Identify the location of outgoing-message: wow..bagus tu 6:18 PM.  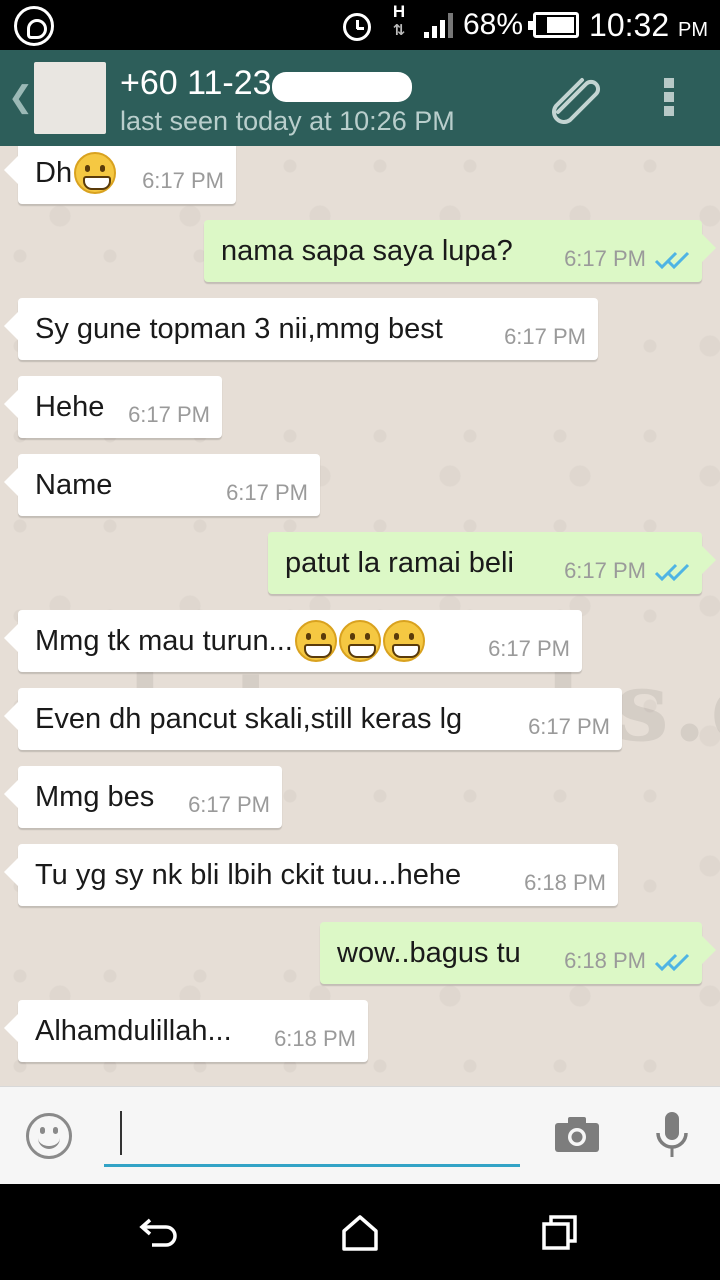
(518, 953).